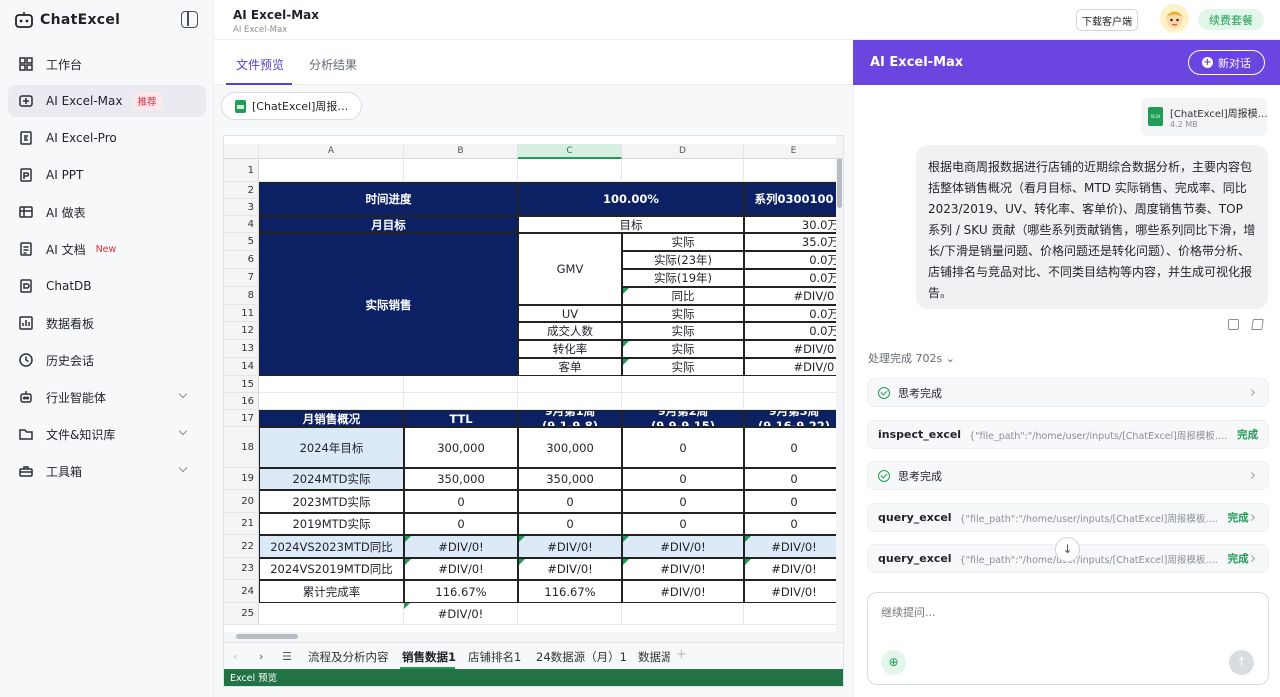 Image resolution: width=1280 pixels, height=697 pixels. Describe the element at coordinates (683, 418) in the screenshot. I see `summary-header-cell: 9月第2周 (9.9-9.15)` at that location.